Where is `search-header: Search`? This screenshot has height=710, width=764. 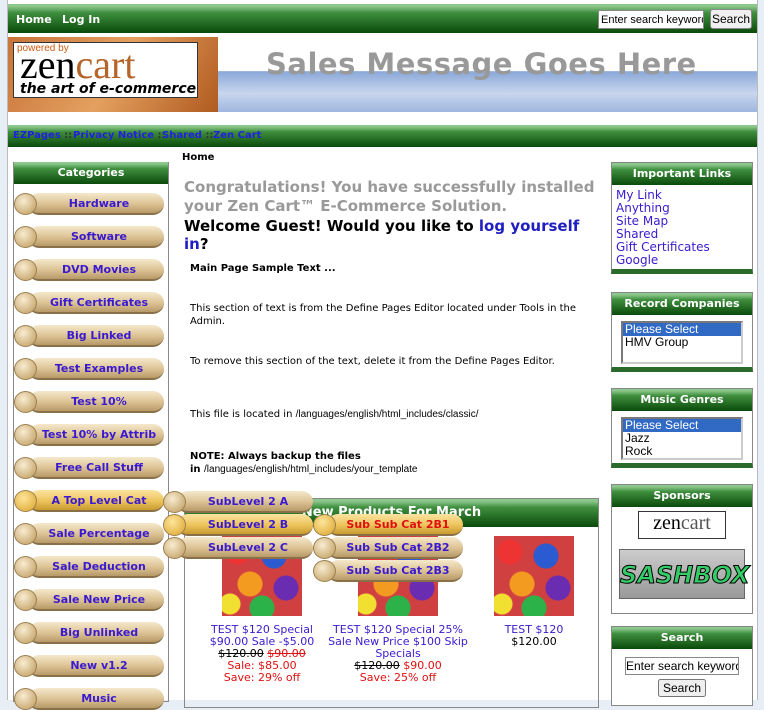
search-header: Search is located at coordinates (682, 638).